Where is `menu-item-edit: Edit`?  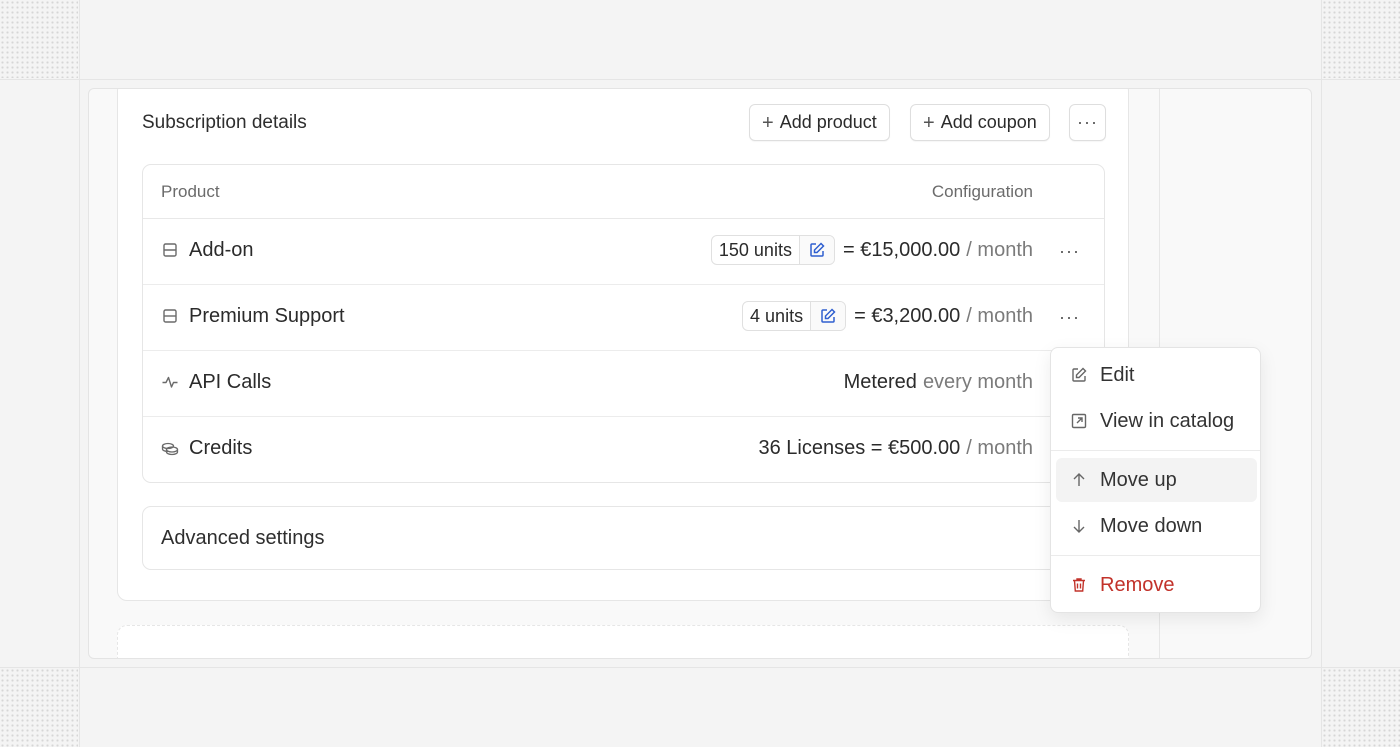
menu-item-edit: Edit is located at coordinates (1156, 375).